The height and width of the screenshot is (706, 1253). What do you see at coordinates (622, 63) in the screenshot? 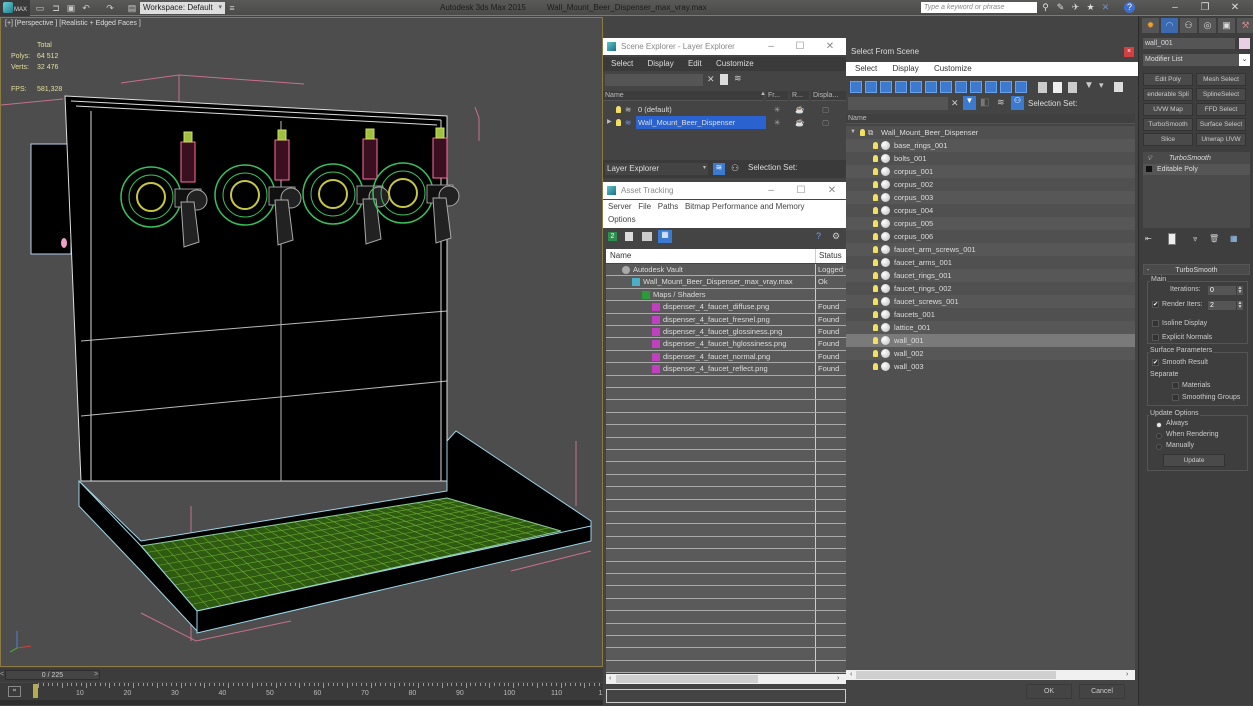
I see `menu-select: Select` at bounding box center [622, 63].